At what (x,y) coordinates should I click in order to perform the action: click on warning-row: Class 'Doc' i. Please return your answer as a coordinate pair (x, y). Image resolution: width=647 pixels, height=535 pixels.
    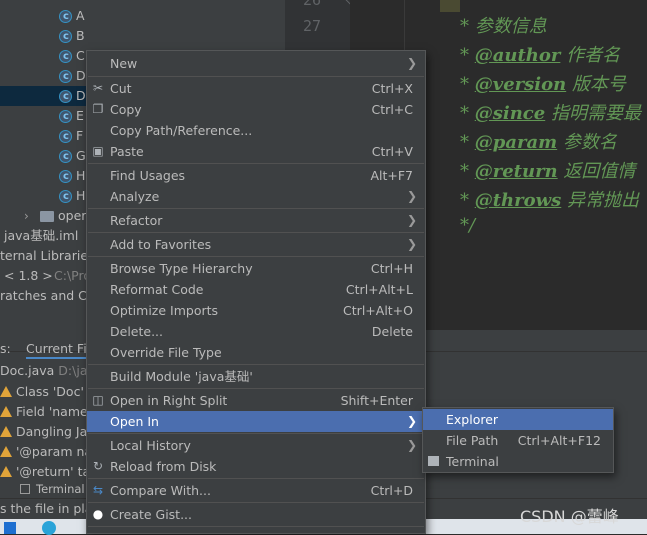
    Looking at the image, I should click on (45, 392).